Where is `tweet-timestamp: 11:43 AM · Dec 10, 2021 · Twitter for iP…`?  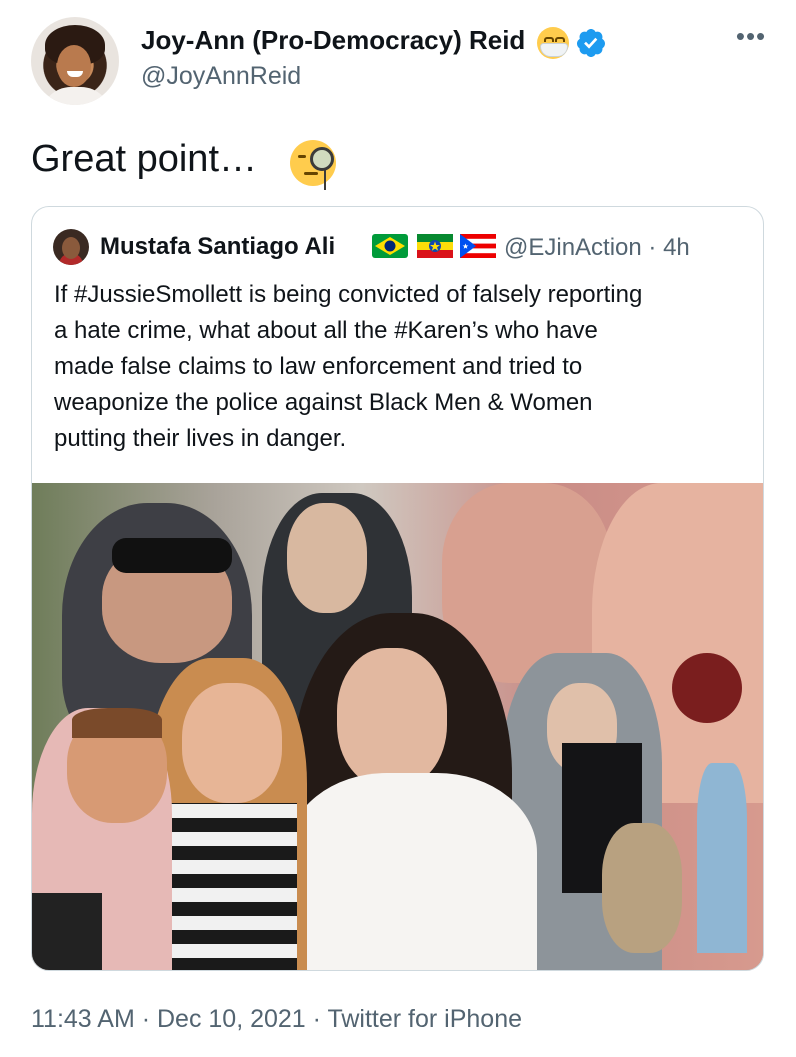
tweet-timestamp: 11:43 AM · Dec 10, 2021 · Twitter for iP… is located at coordinates (276, 1019).